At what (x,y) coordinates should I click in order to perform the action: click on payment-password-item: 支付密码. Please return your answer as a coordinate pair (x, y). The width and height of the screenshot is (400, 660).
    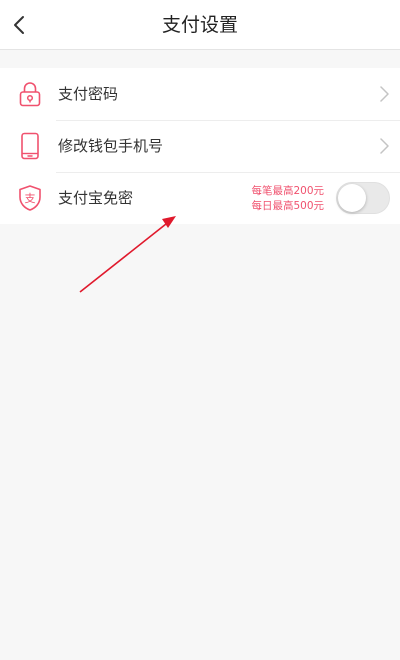
    Looking at the image, I should click on (200, 94).